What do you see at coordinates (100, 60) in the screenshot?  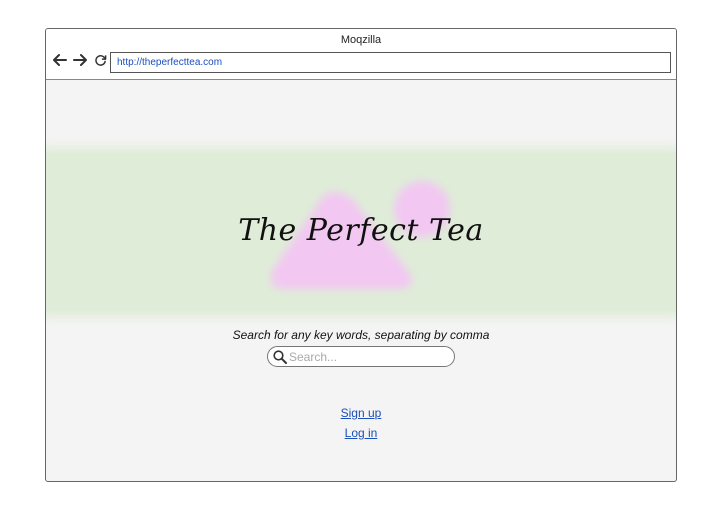 I see `reload-icon` at bounding box center [100, 60].